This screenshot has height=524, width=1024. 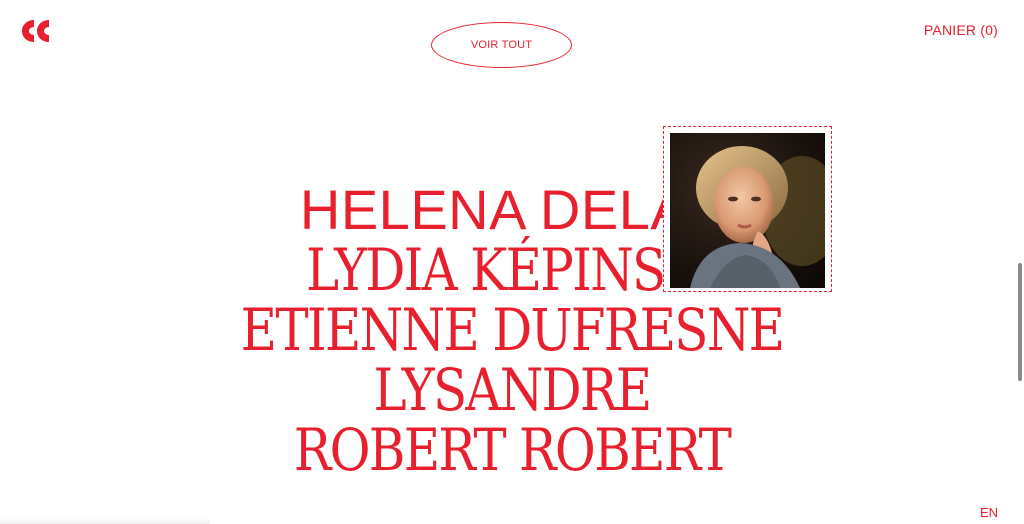 I want to click on artist-item-helena-deland: HELENA DELAND, so click(x=535, y=210).